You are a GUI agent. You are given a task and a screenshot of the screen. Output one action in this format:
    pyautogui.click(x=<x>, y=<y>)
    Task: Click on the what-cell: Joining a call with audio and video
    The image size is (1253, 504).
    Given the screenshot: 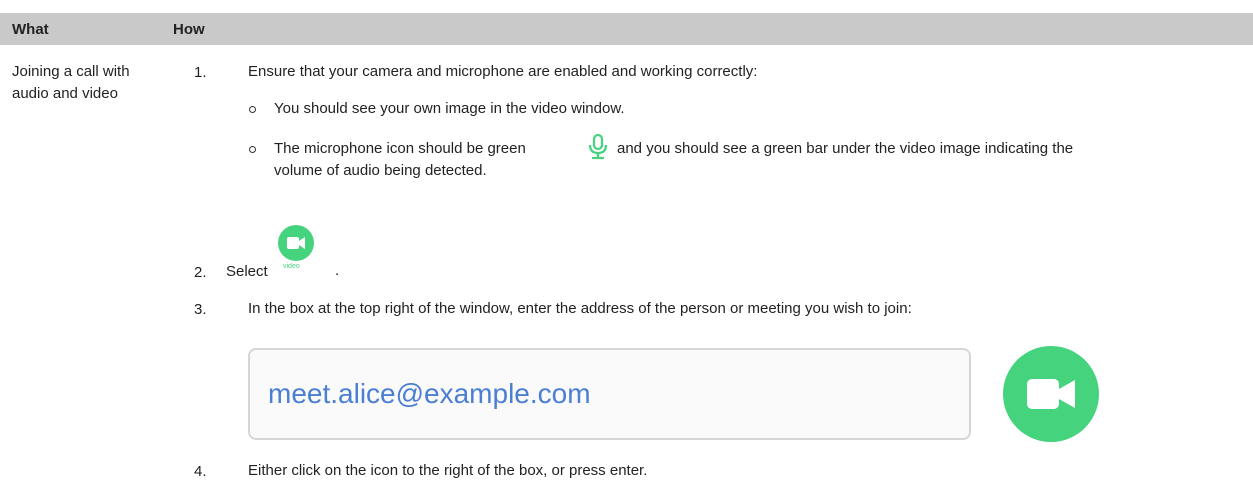 What is the action you would take?
    pyautogui.click(x=71, y=82)
    